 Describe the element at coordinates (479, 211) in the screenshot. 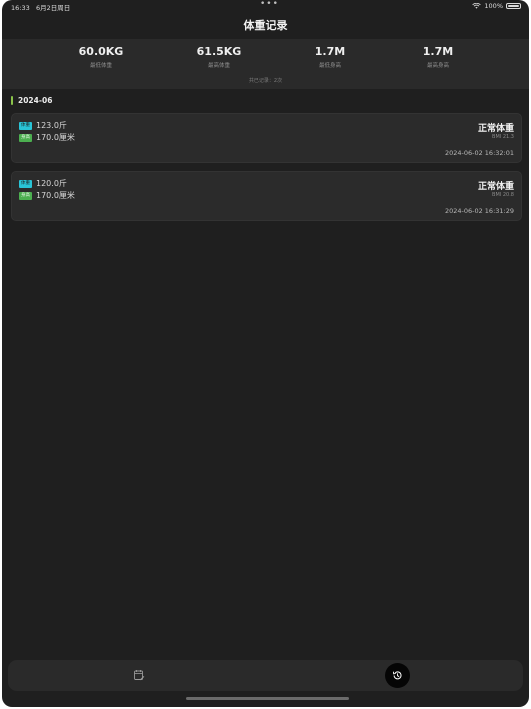

I see `record-time: 2024-06-02 16:31:29` at that location.